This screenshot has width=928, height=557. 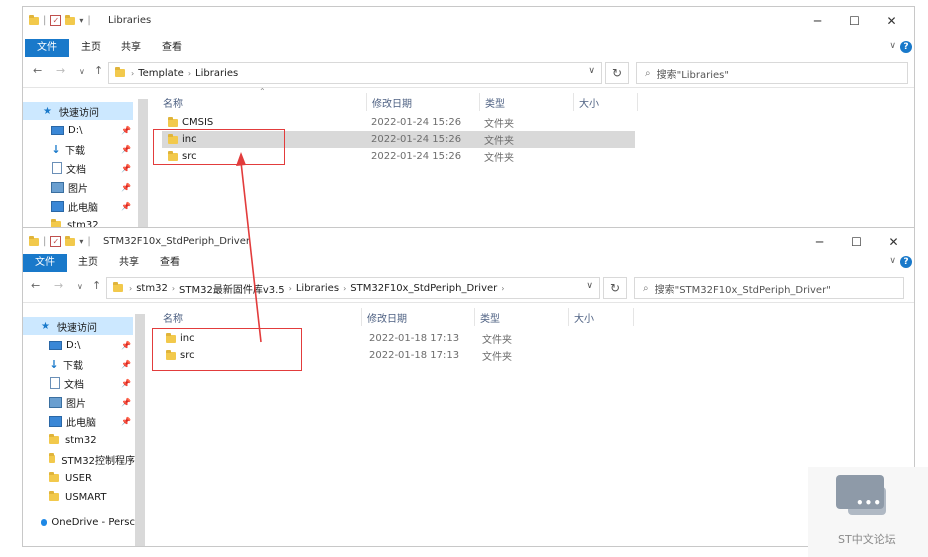 What do you see at coordinates (868, 512) in the screenshot?
I see `st-forum-watermark: ••• ST中文论坛` at bounding box center [868, 512].